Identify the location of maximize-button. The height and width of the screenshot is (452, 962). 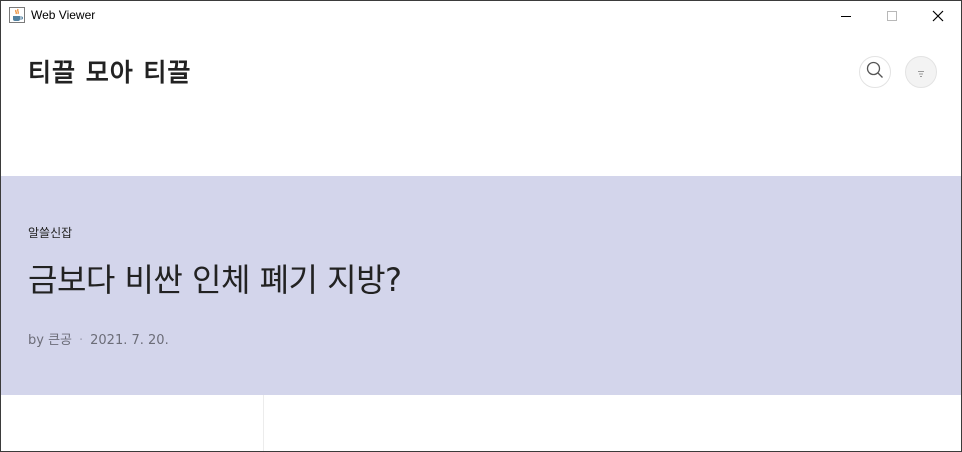
(892, 16).